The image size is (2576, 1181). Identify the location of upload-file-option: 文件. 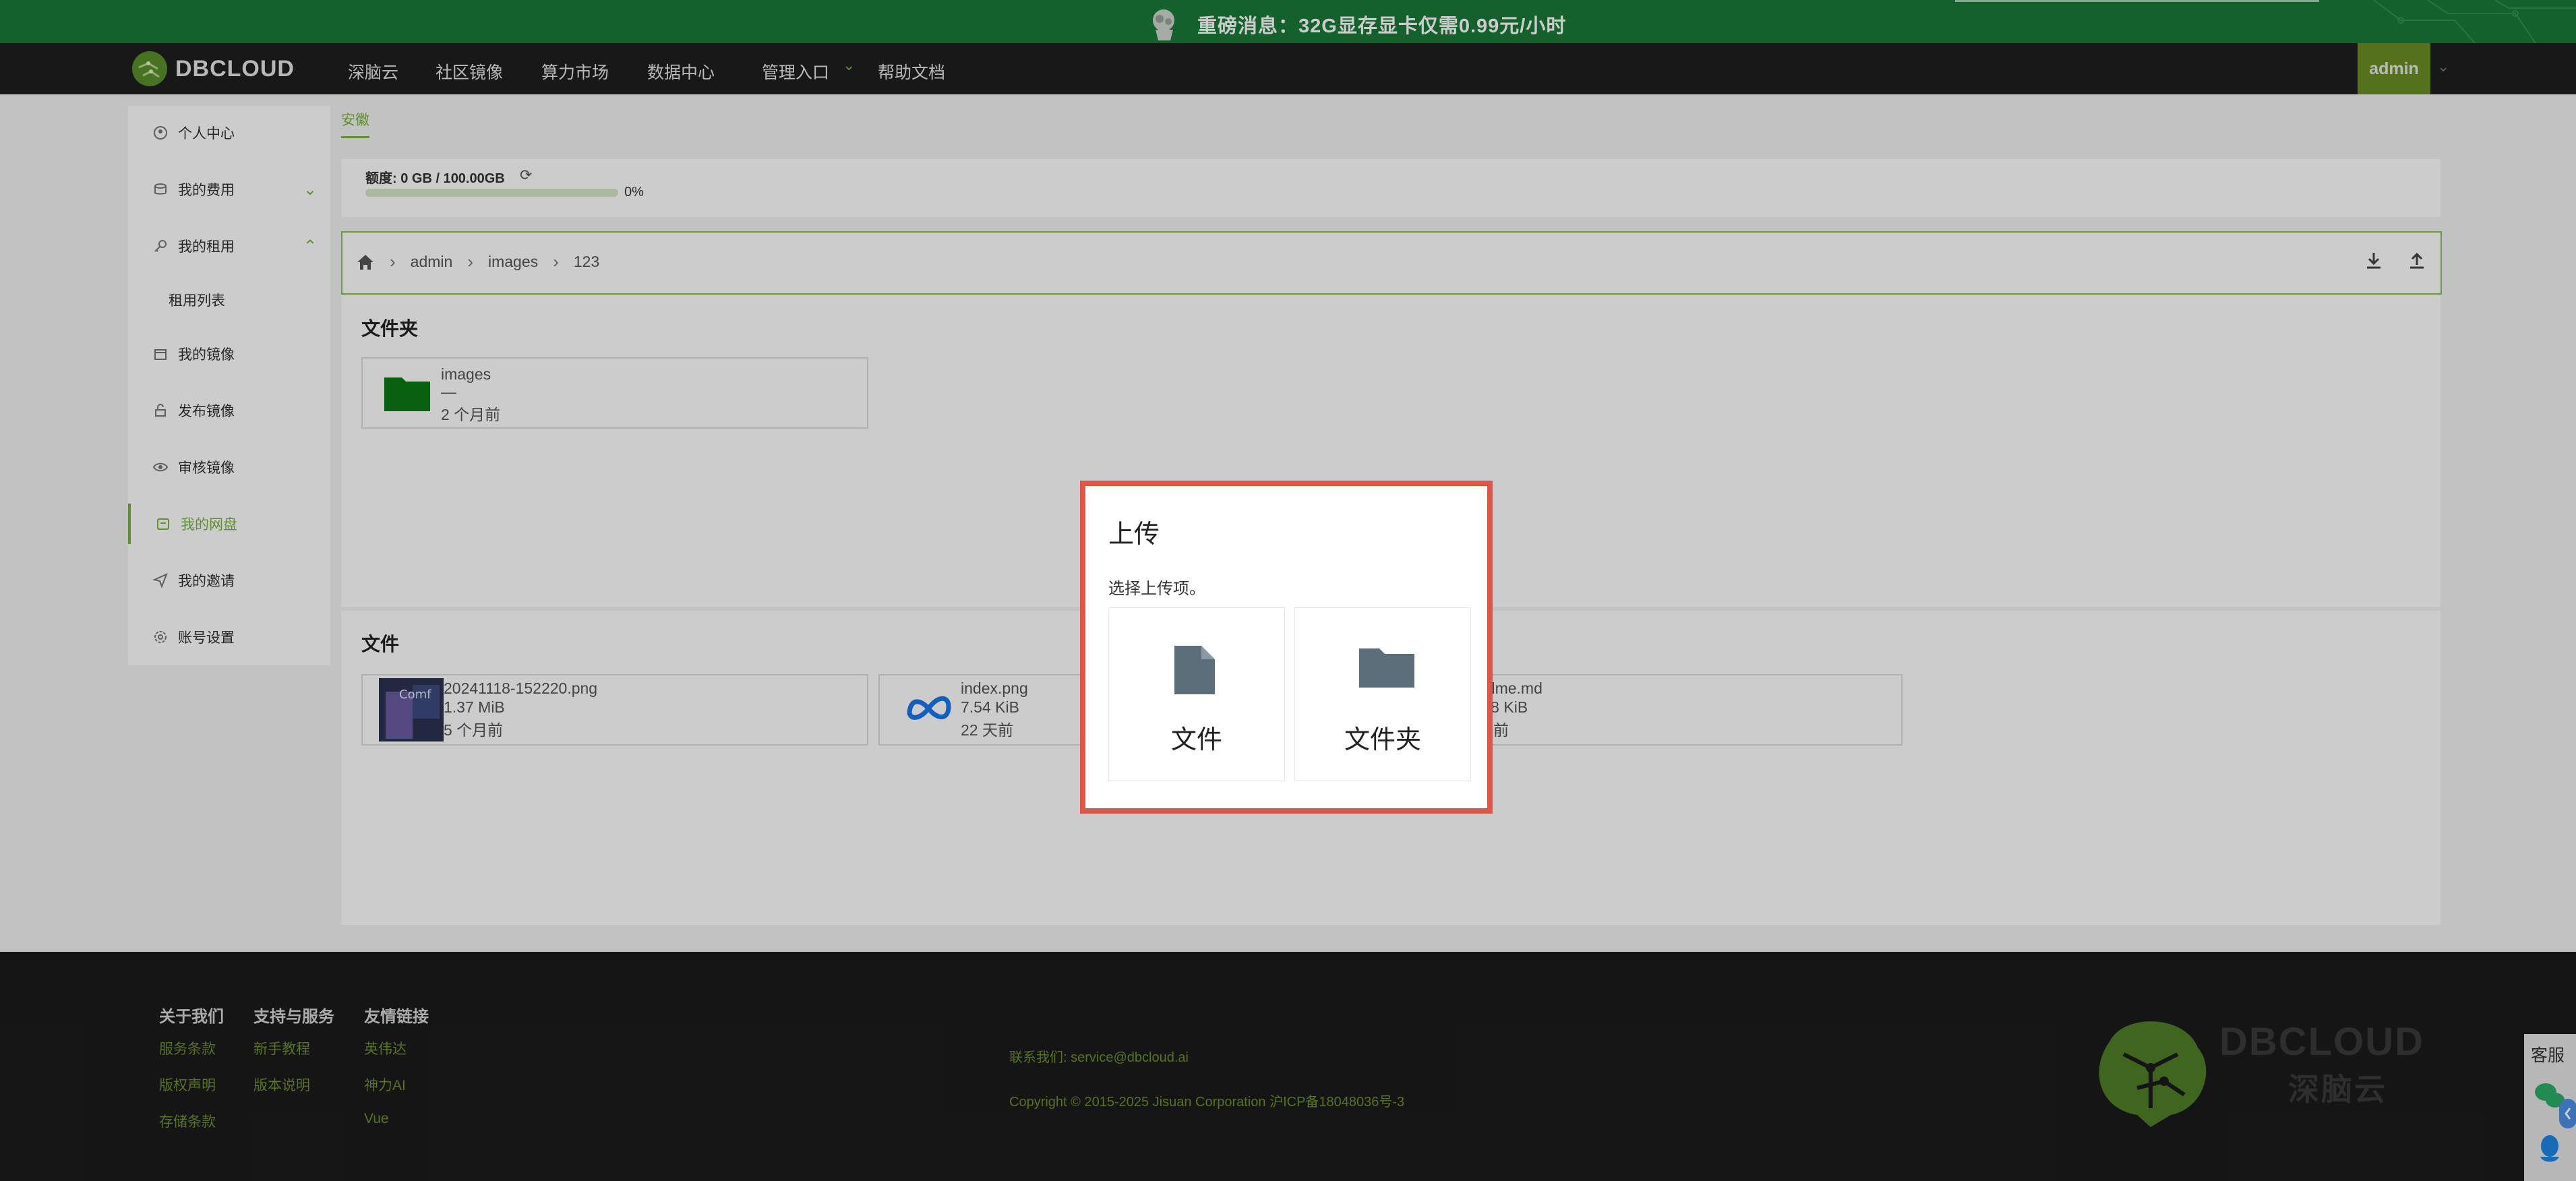
(1196, 694).